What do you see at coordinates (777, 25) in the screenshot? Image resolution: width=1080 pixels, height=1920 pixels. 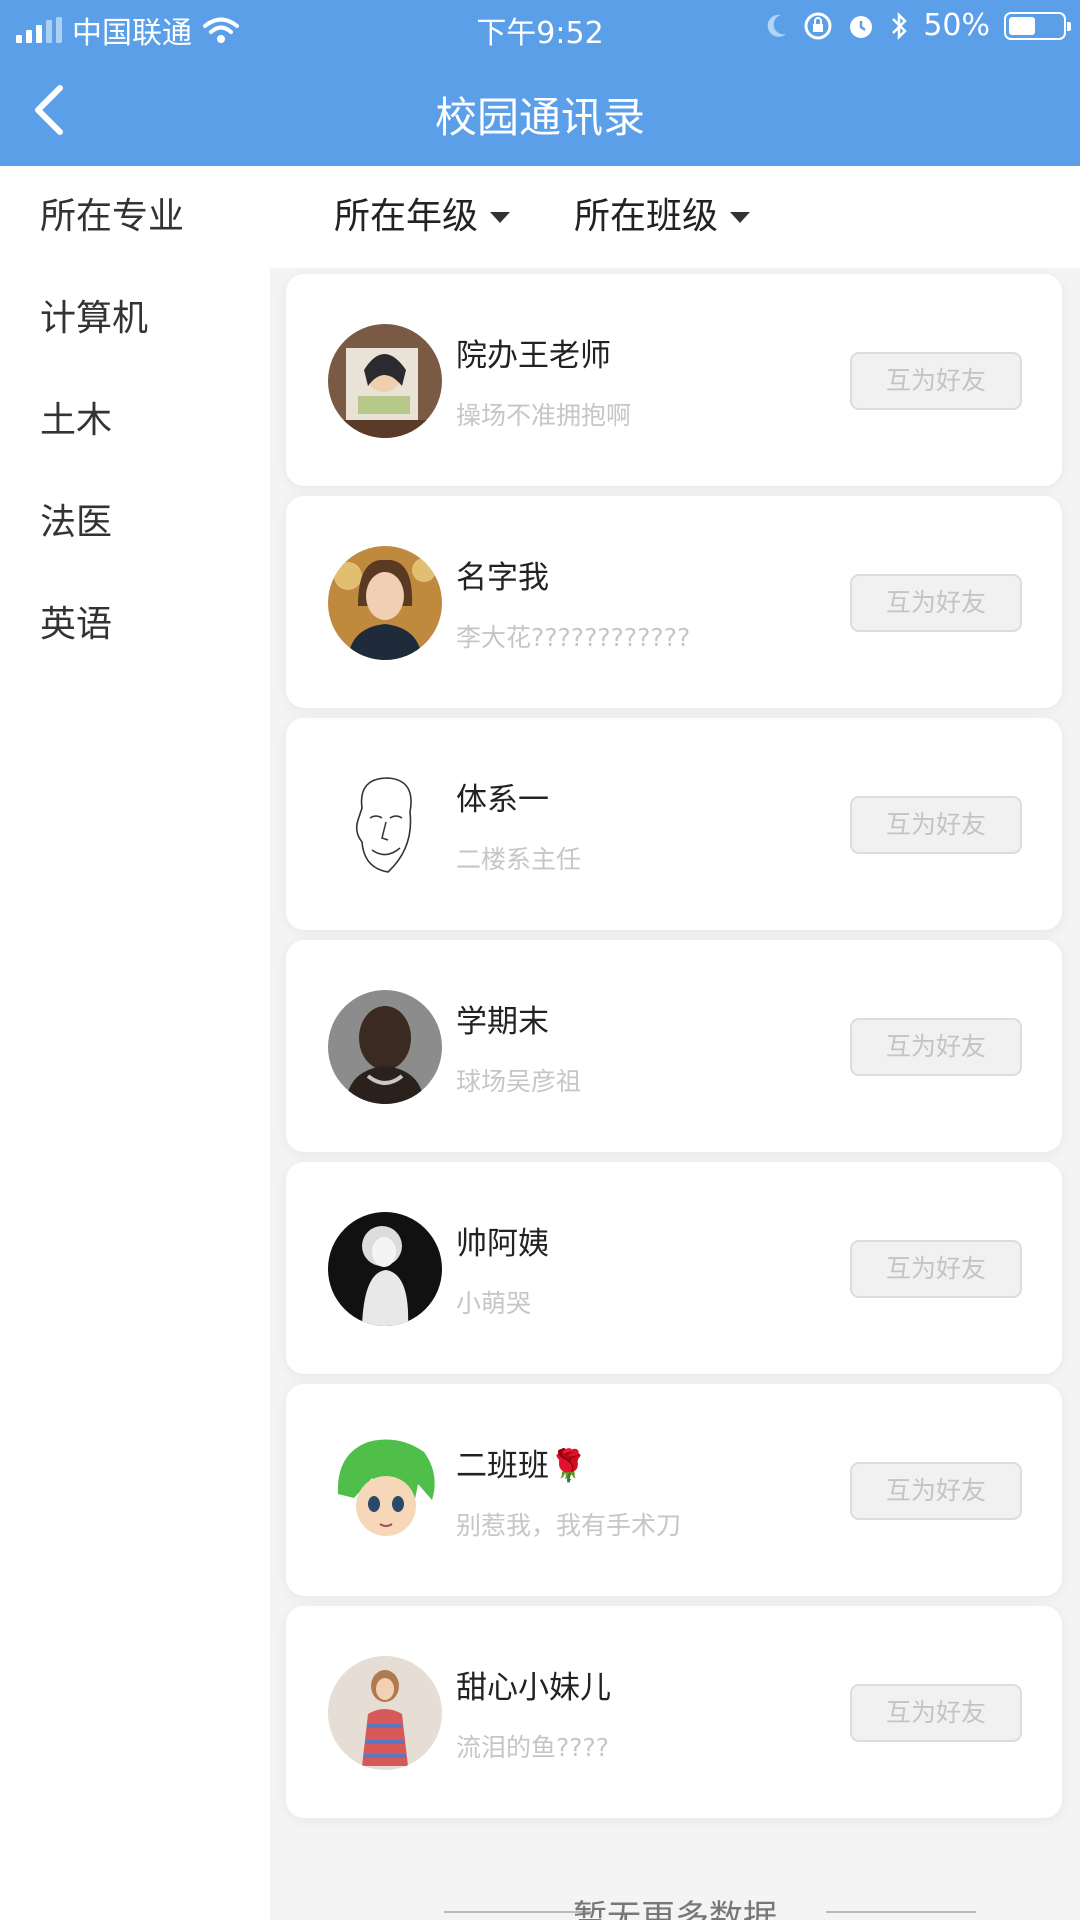 I see `moon-icon` at bounding box center [777, 25].